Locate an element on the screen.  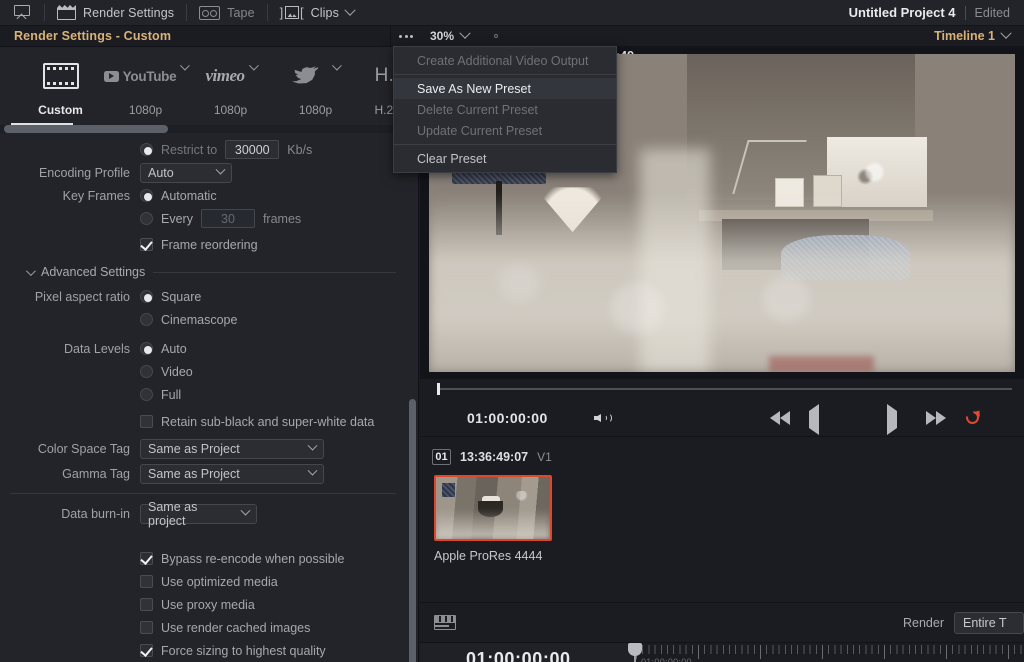
job-track: V1 is located at coordinates (544, 457).